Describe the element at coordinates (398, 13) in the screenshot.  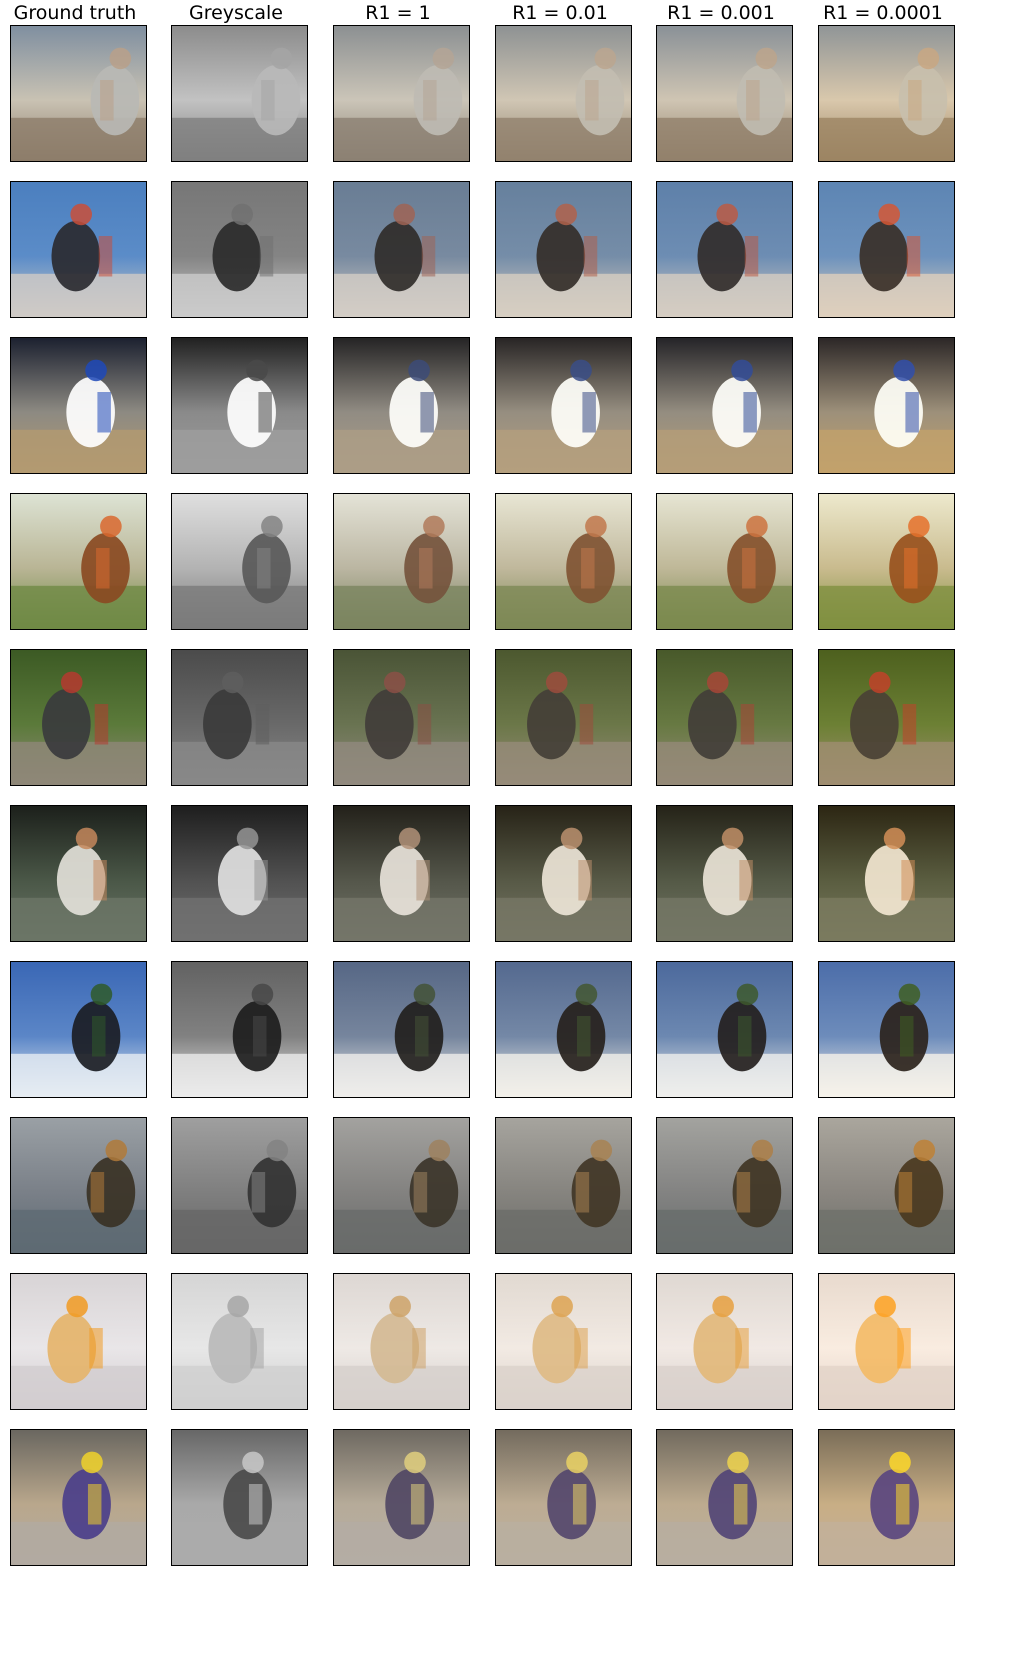
I see `column-title: R1 = 1` at that location.